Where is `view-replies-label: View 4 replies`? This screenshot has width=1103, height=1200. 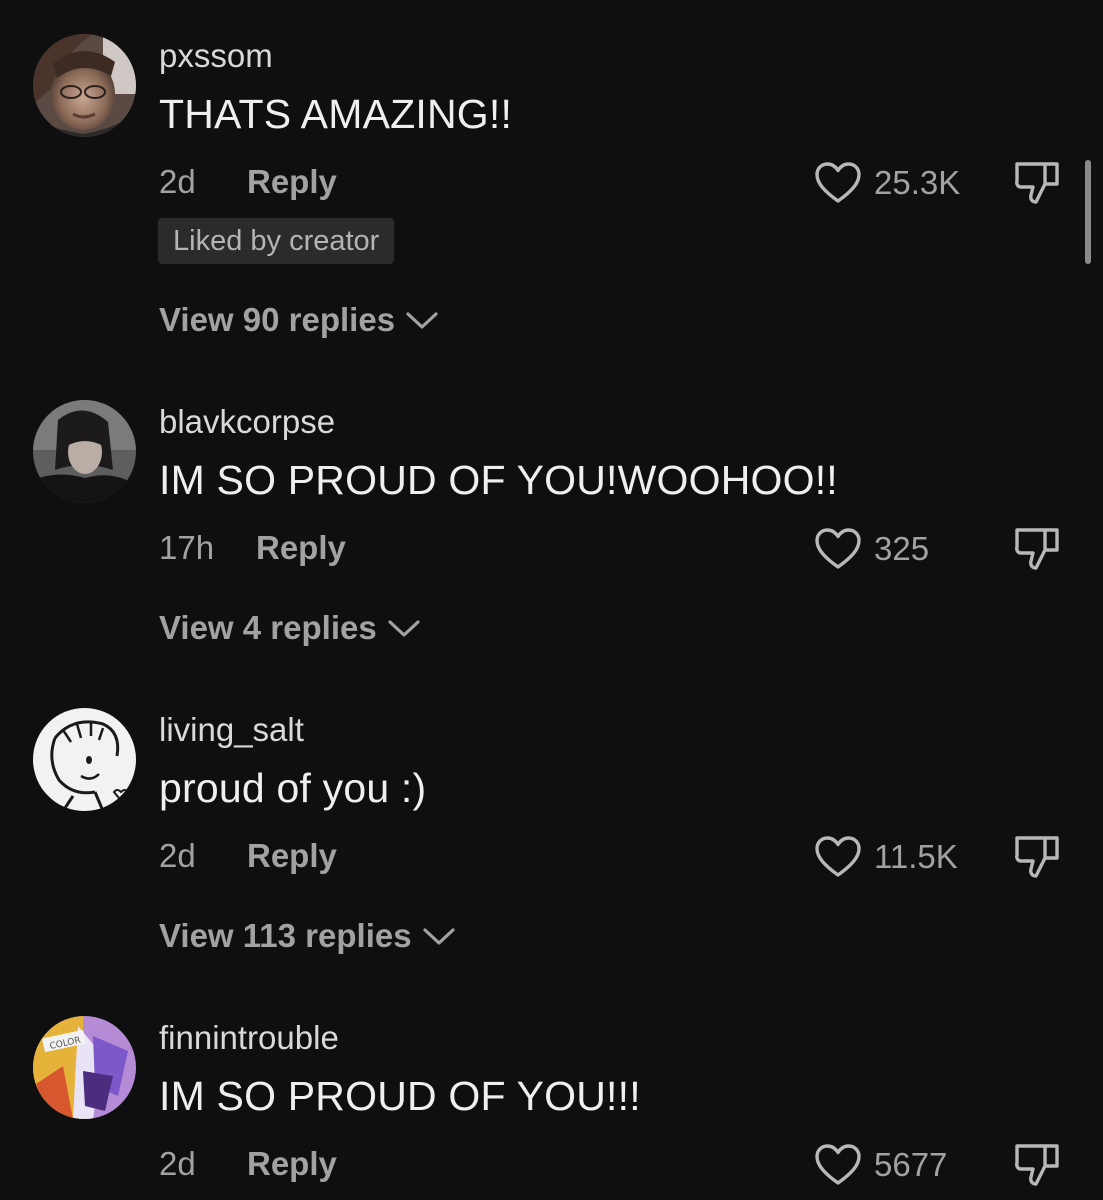
view-replies-label: View 4 replies is located at coordinates (268, 627).